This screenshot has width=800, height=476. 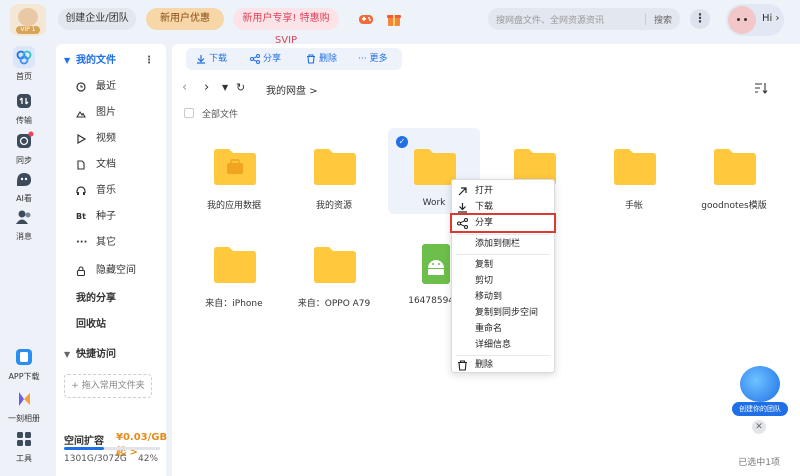 I want to click on menu-item-add-to-sidebar: 添加到侧栏, so click(x=503, y=244).